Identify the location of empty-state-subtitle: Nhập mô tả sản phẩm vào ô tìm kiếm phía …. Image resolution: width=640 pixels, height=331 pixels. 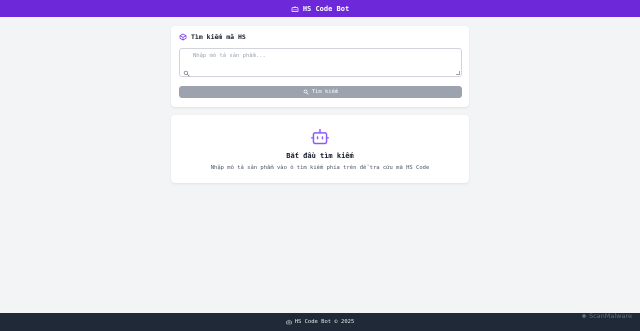
(320, 168).